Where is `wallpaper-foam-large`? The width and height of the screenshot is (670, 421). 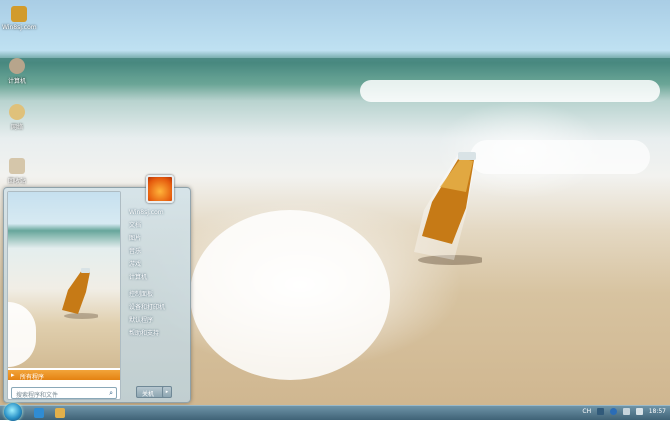
wallpaper-foam-large is located at coordinates (290, 295).